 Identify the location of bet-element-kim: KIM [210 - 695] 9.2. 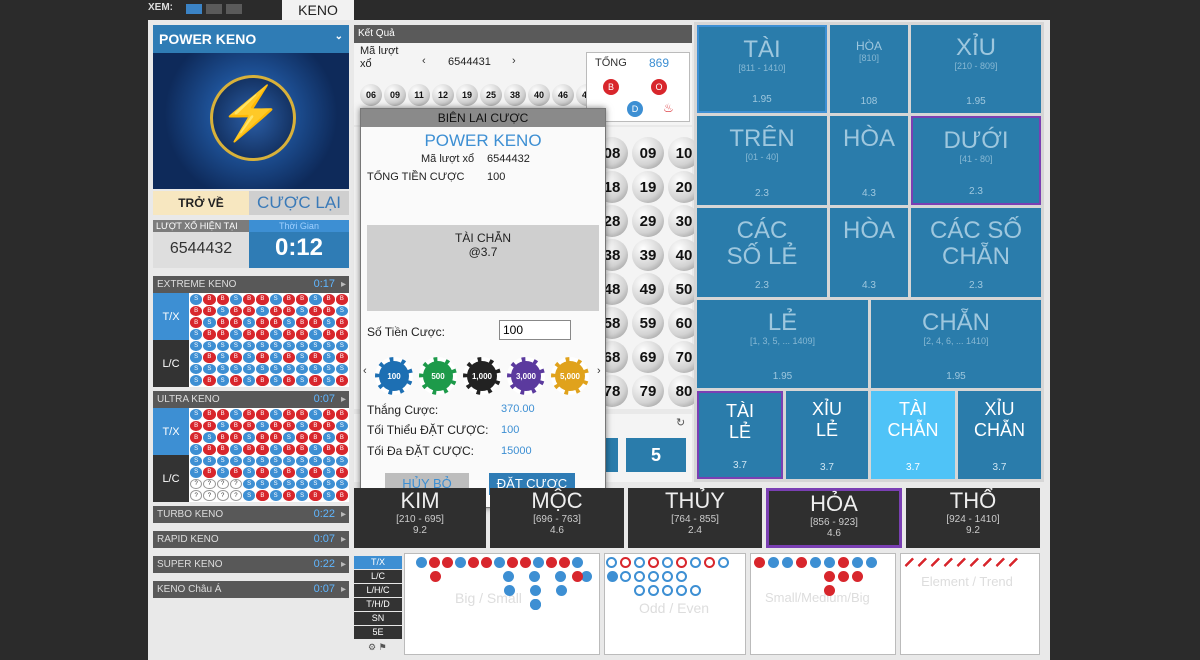
(420, 518).